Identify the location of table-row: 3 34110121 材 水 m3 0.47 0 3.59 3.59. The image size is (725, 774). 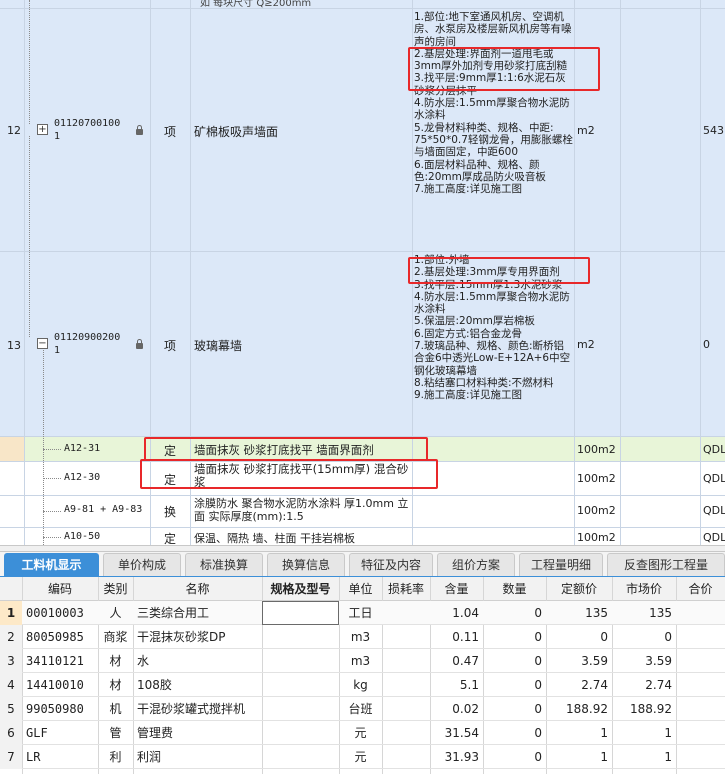
(362, 661).